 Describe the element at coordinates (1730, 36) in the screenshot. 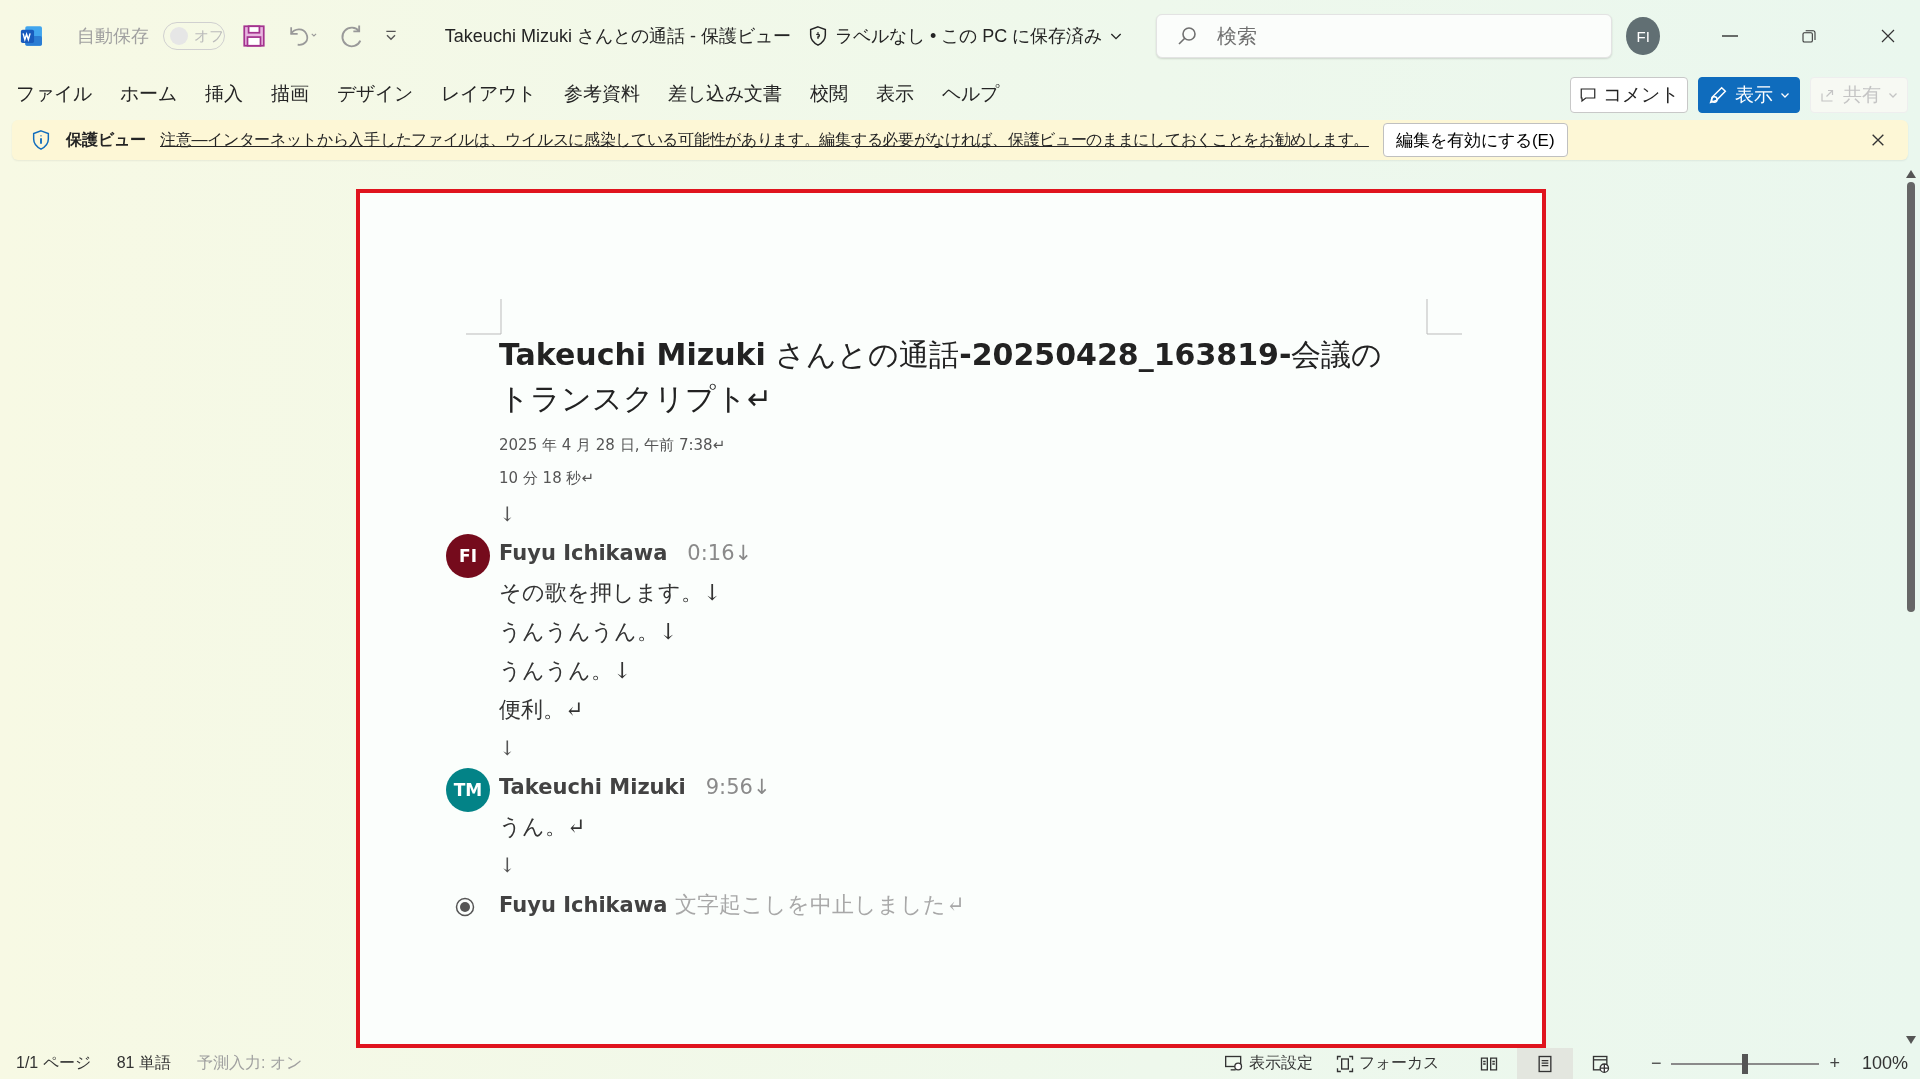

I see `minimize-icon` at that location.